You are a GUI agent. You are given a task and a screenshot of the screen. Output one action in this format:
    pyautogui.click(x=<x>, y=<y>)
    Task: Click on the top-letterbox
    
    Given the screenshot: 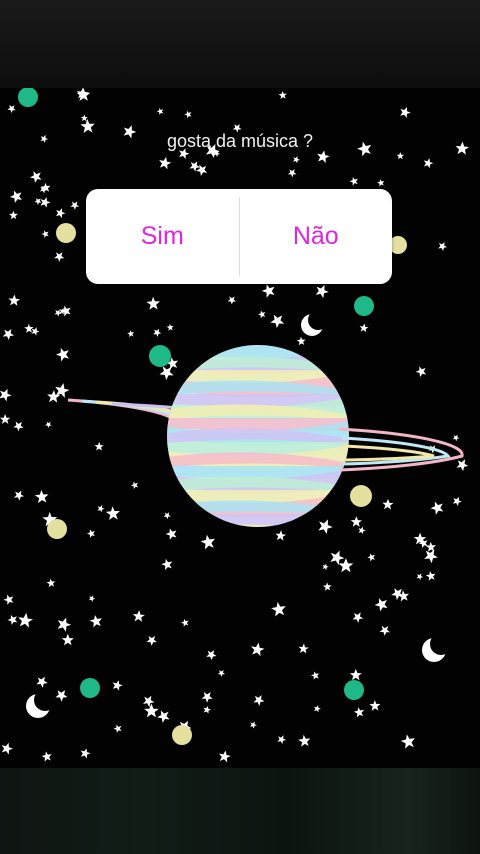 What is the action you would take?
    pyautogui.click(x=240, y=44)
    